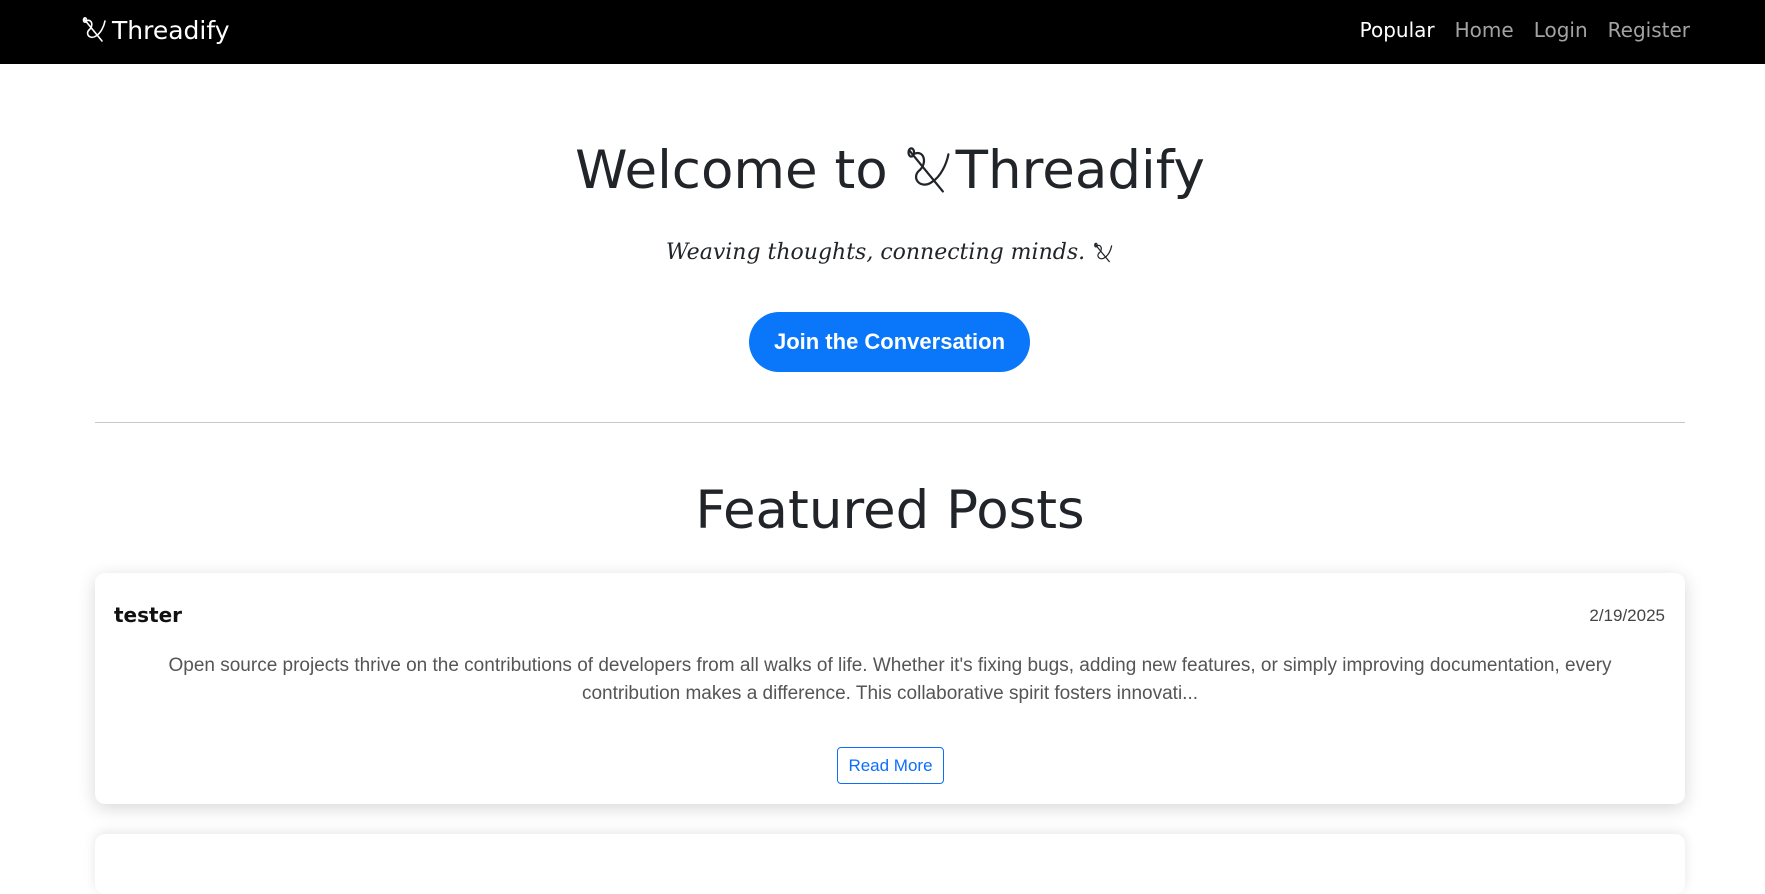  What do you see at coordinates (171, 30) in the screenshot?
I see `brand-name: Threadify` at bounding box center [171, 30].